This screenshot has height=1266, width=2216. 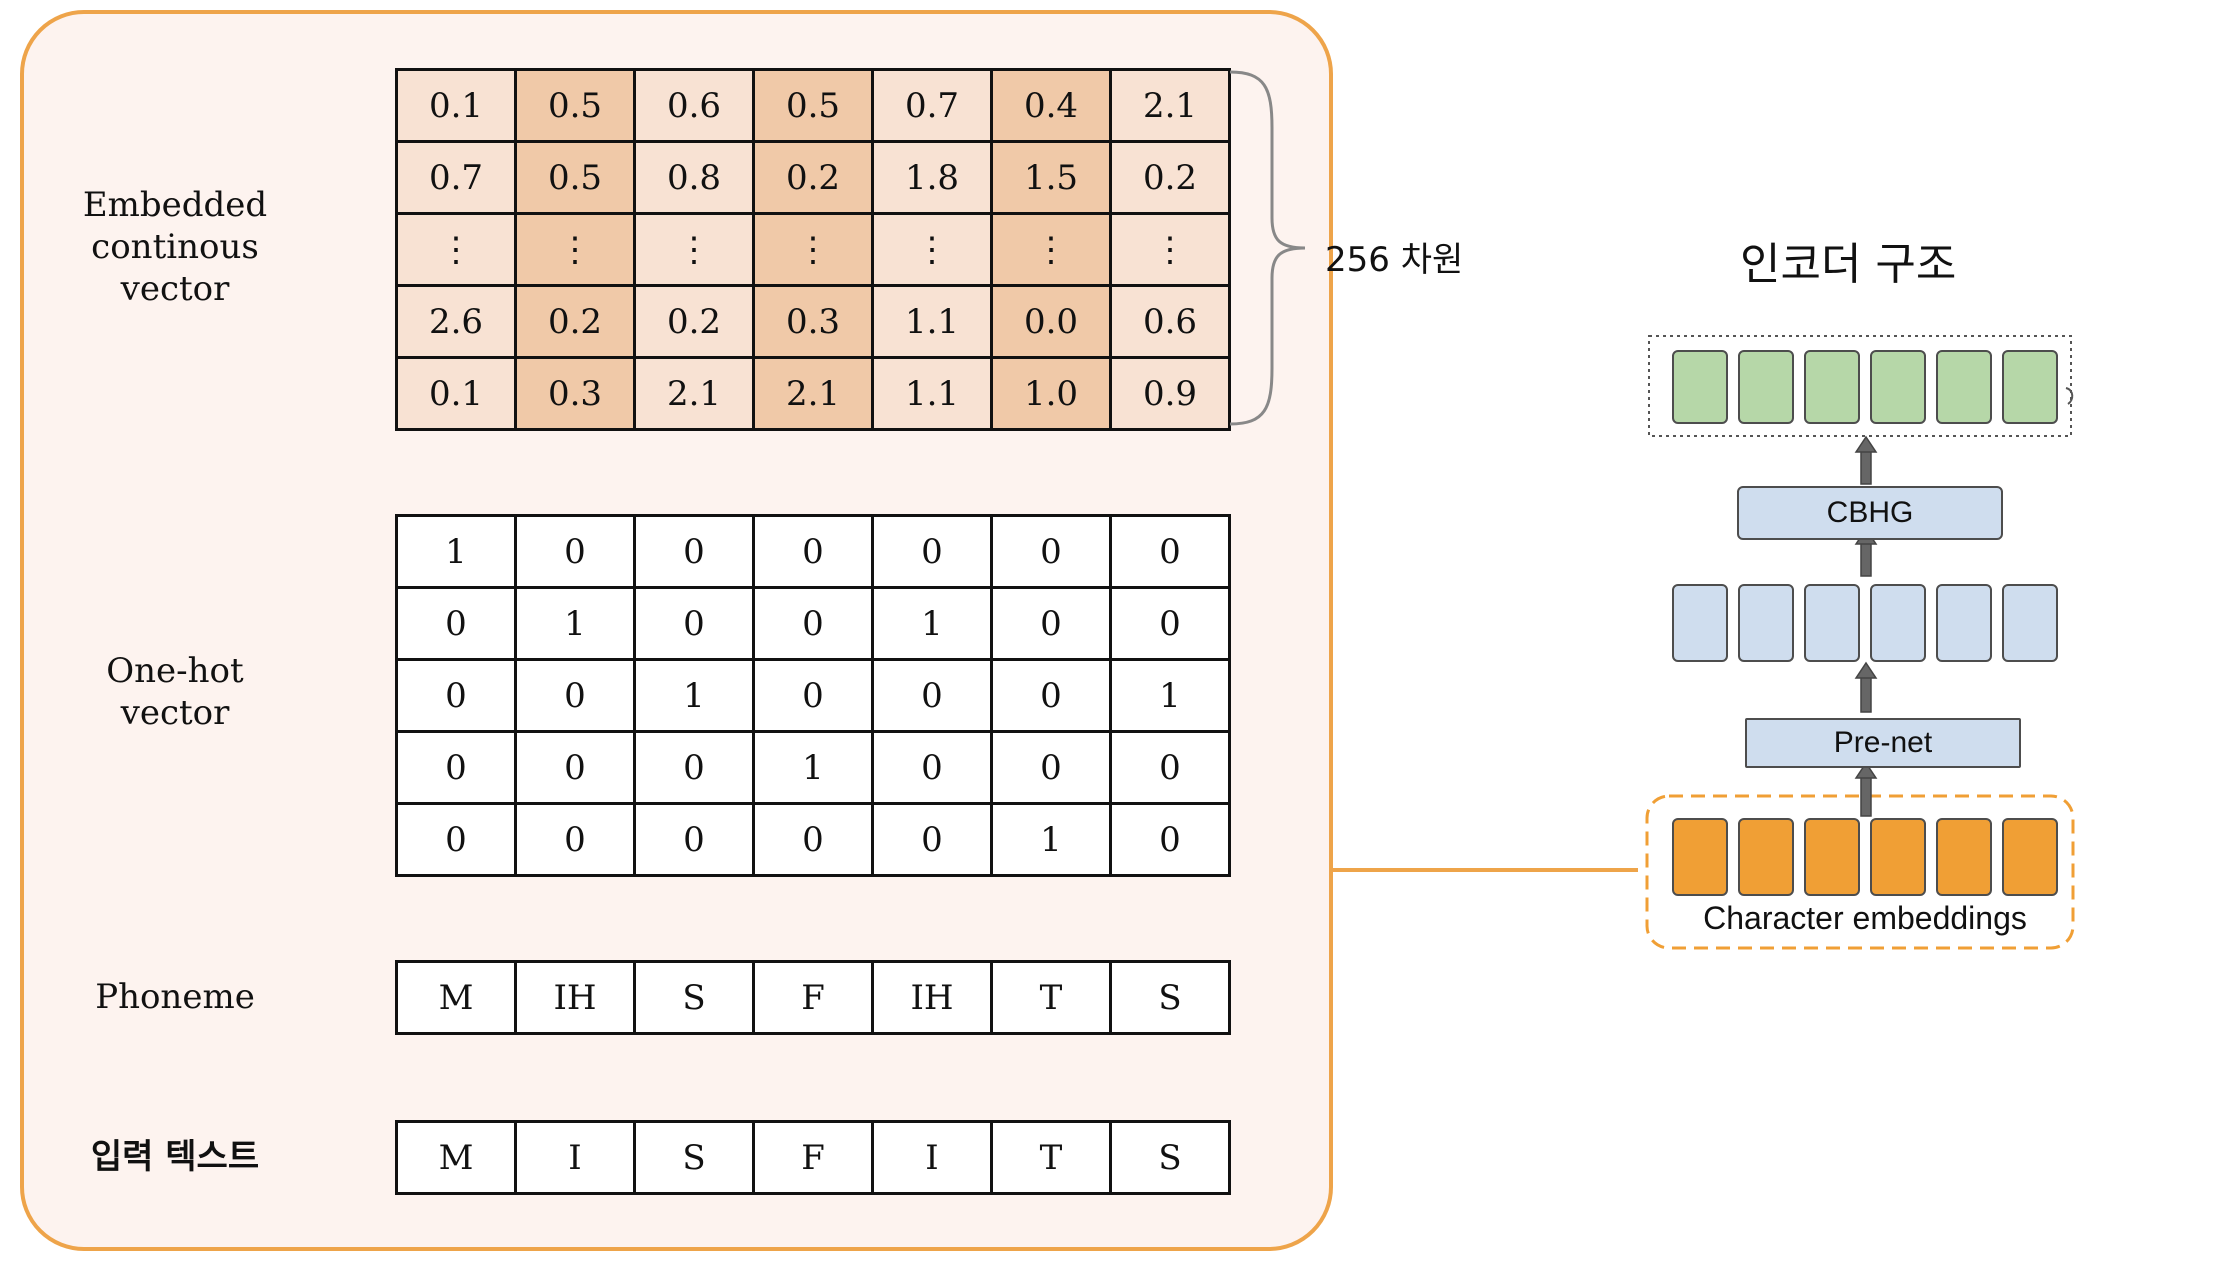 What do you see at coordinates (1848, 264) in the screenshot?
I see `encoder-title: 인코더 구조` at bounding box center [1848, 264].